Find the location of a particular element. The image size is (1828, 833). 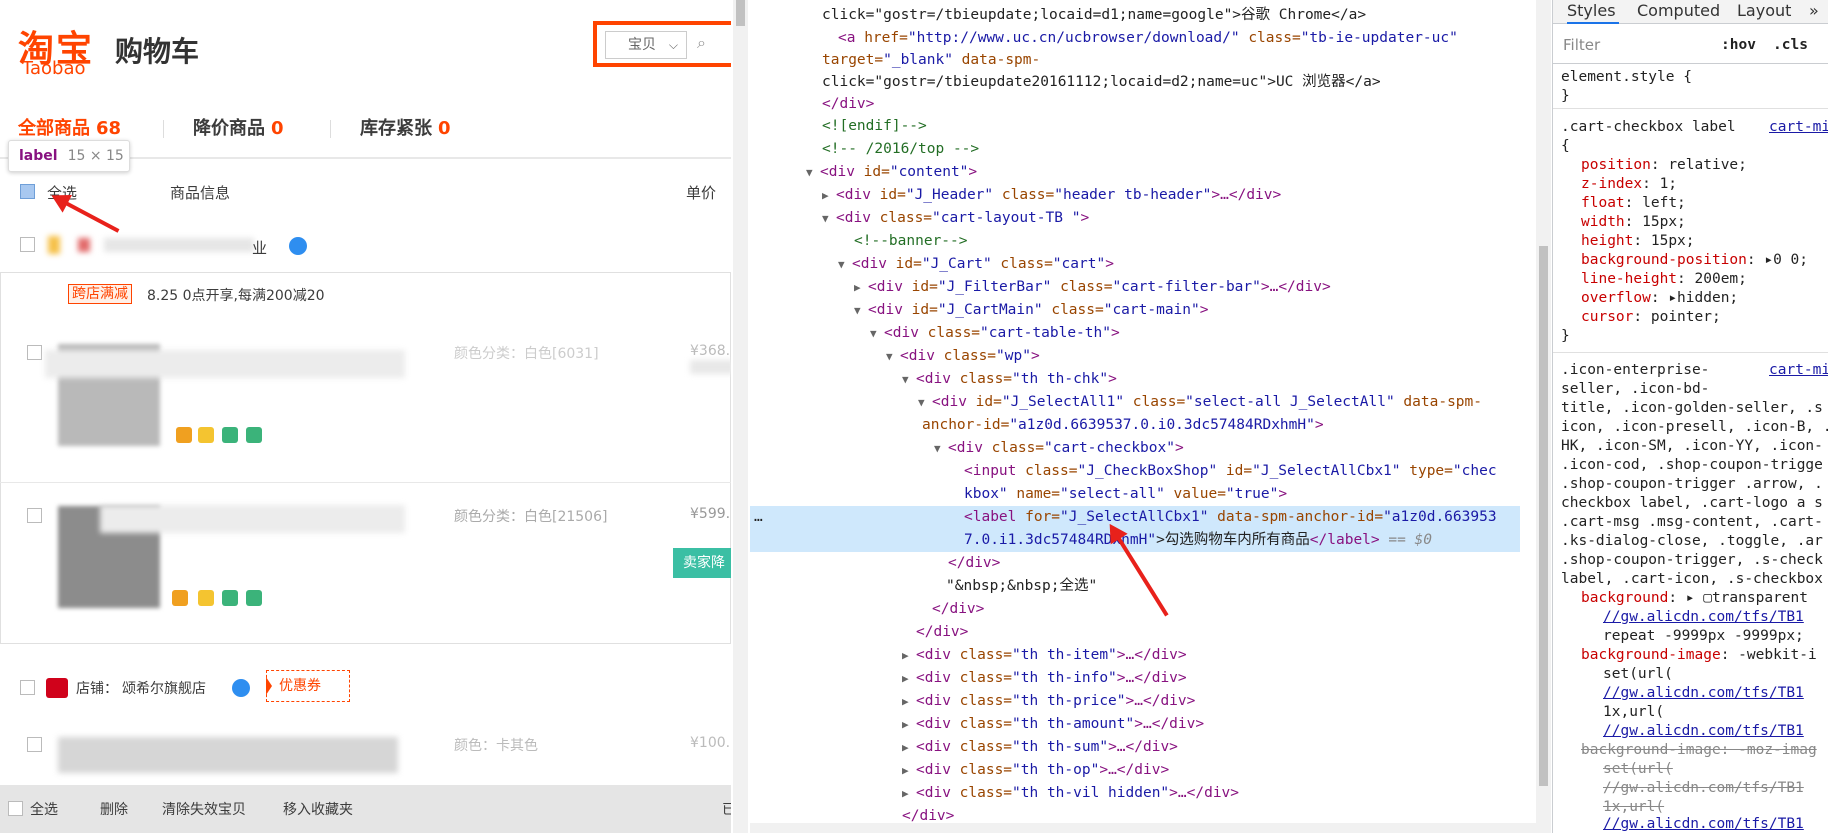

rule-selector-line: icon, .icon-presell, .icon-B, . is located at coordinates (1694, 427).